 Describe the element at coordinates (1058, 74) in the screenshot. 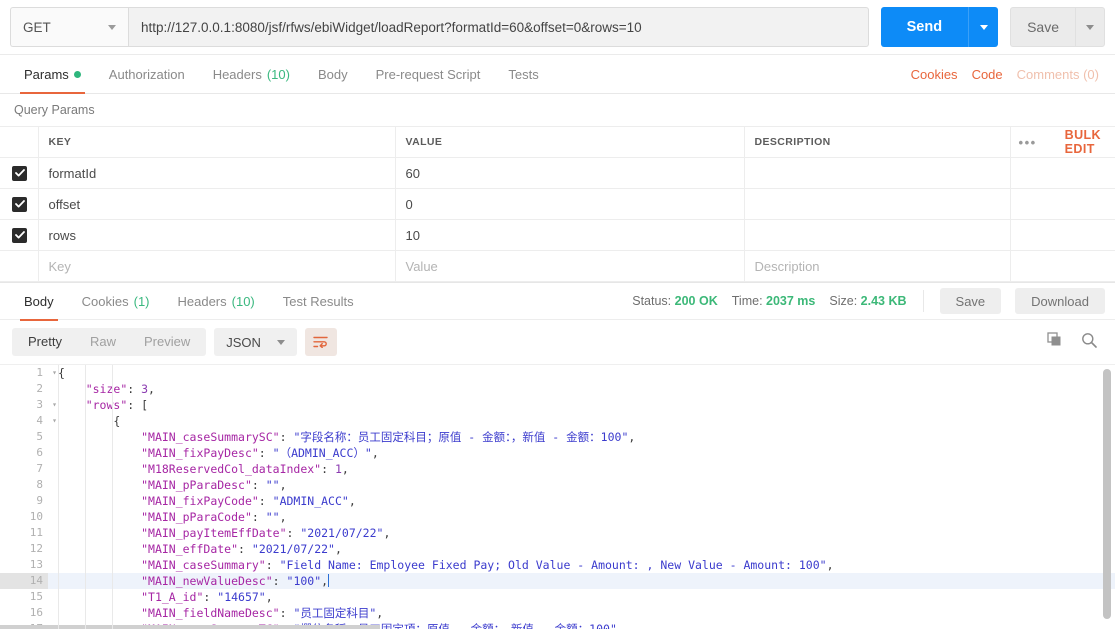

I see `comments-link: Comments (0)` at that location.